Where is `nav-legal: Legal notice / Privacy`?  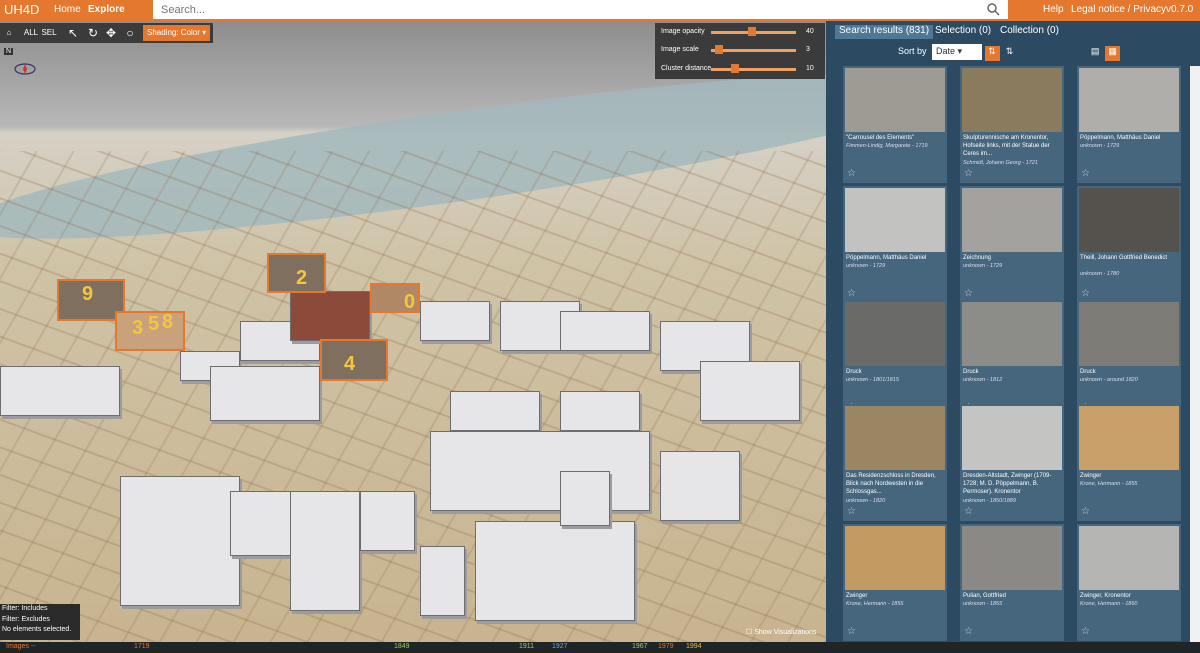 nav-legal: Legal notice / Privacy is located at coordinates (1118, 9).